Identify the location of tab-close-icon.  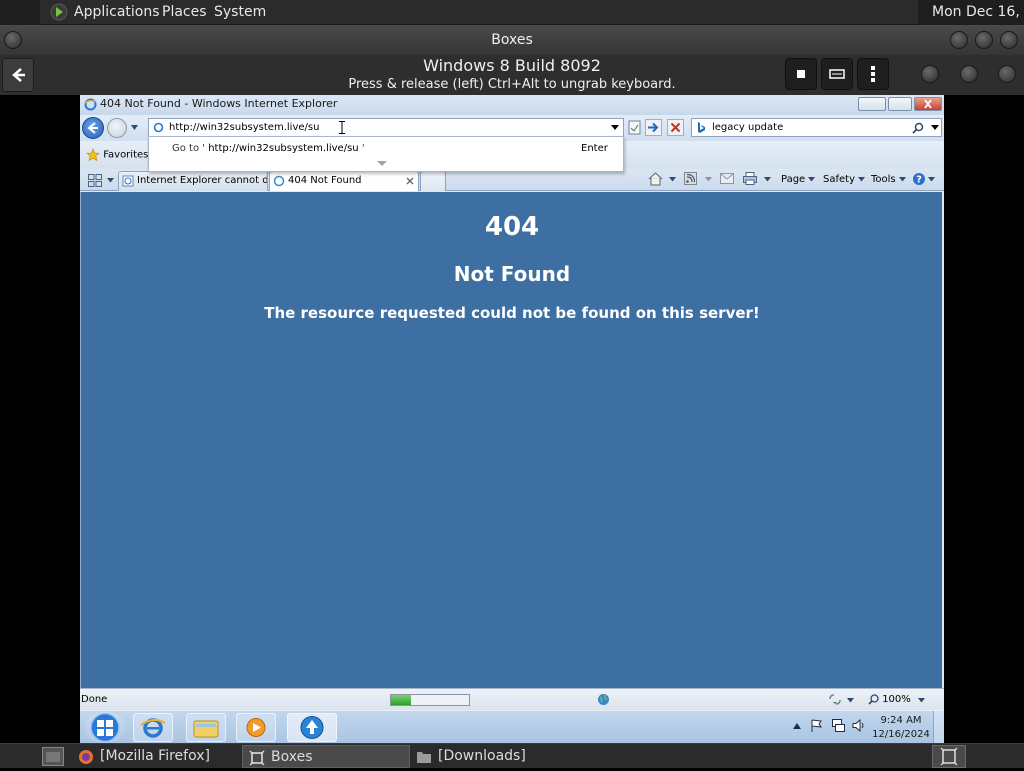
(410, 181).